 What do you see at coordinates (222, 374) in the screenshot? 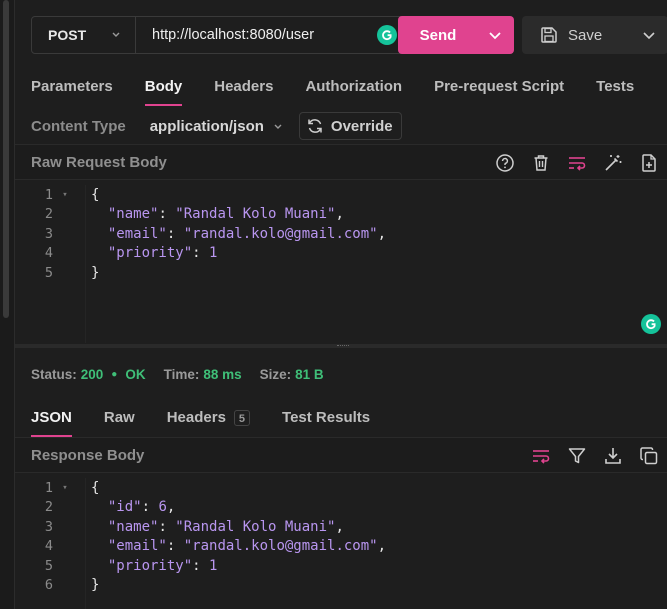
I see `time-value: 88 ms` at bounding box center [222, 374].